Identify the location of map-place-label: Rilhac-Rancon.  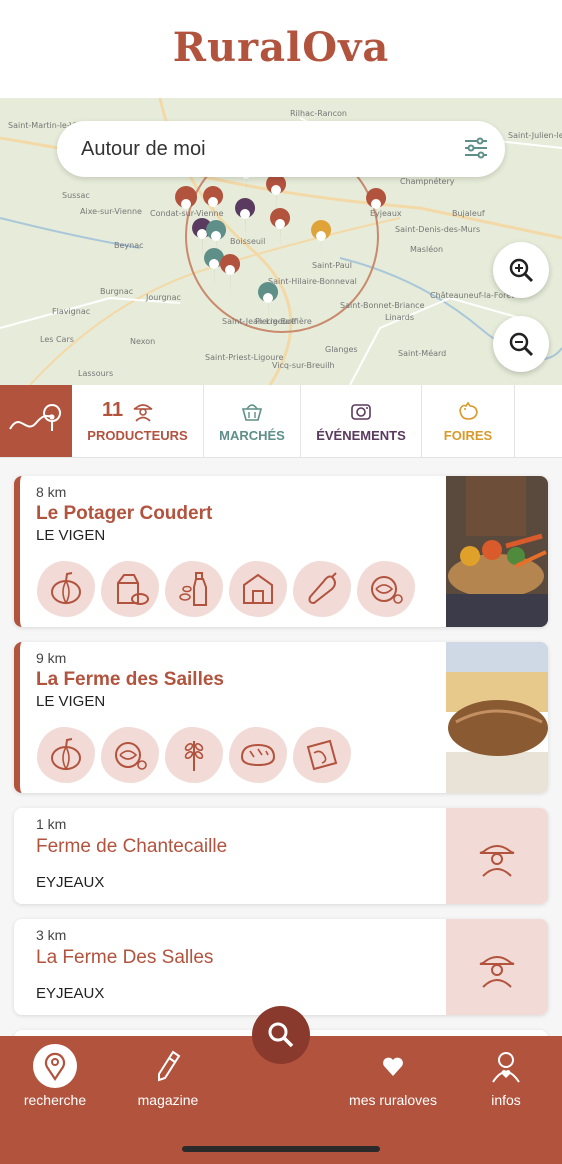
(318, 113).